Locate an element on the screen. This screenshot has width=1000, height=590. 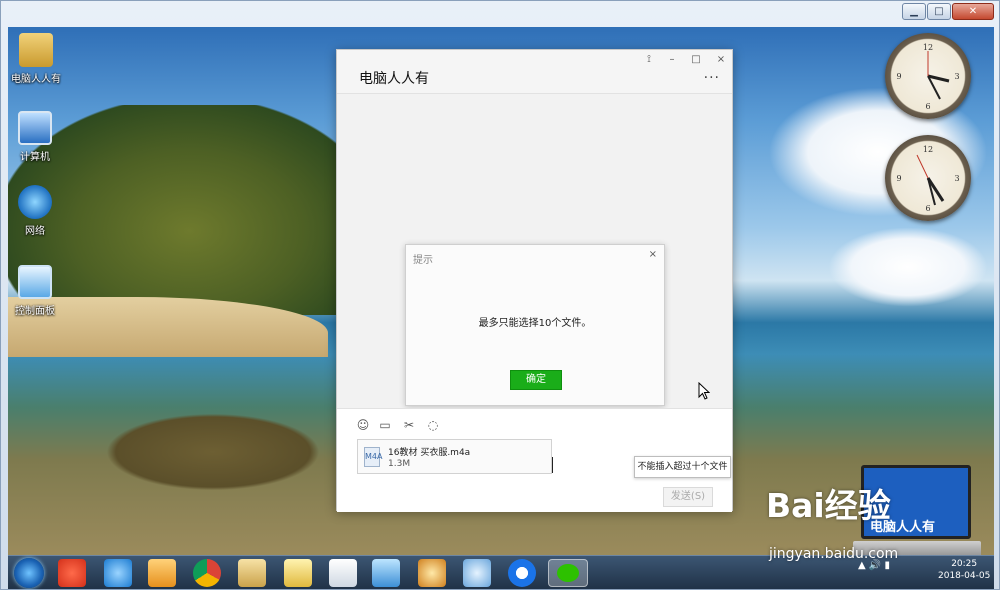
minimize-icon: – is located at coordinates (672, 59).